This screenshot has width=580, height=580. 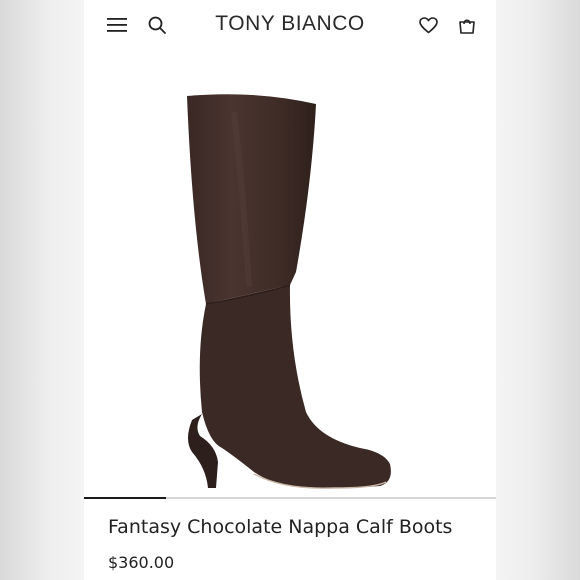 What do you see at coordinates (467, 25) in the screenshot?
I see `shopping-bag-icon` at bounding box center [467, 25].